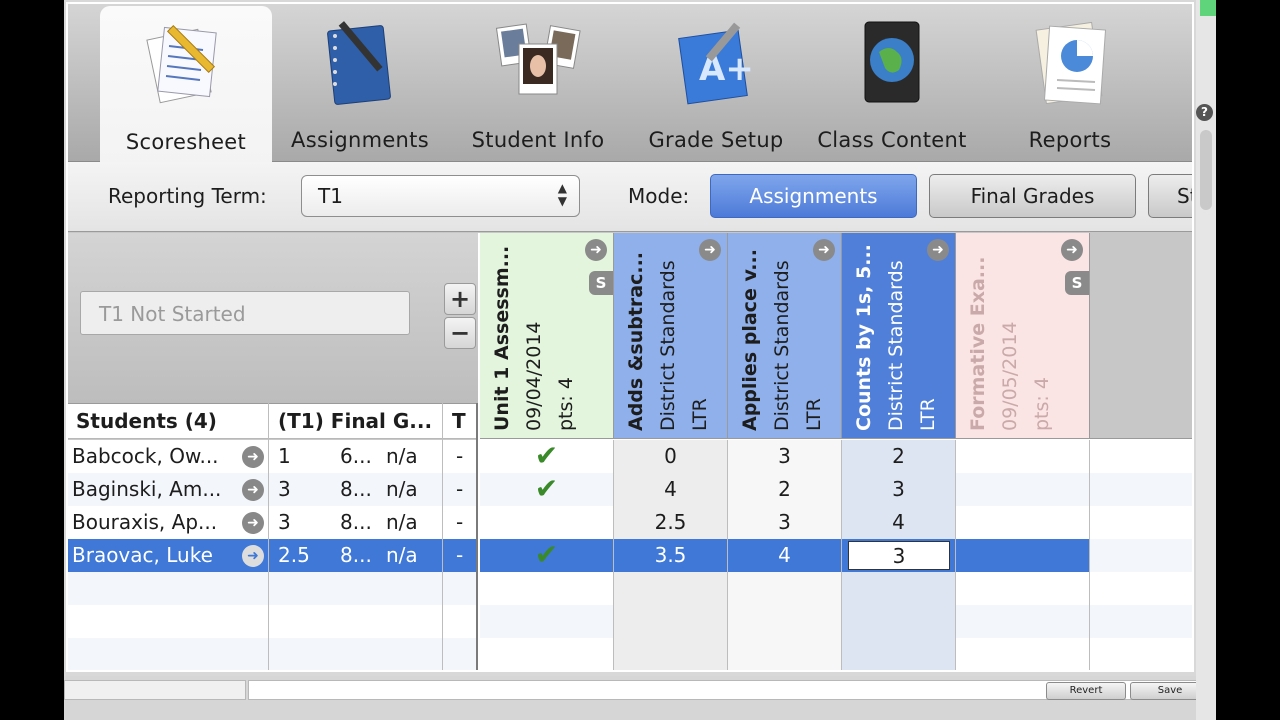  I want to click on term-status-field: T1 Not Started, so click(245, 313).